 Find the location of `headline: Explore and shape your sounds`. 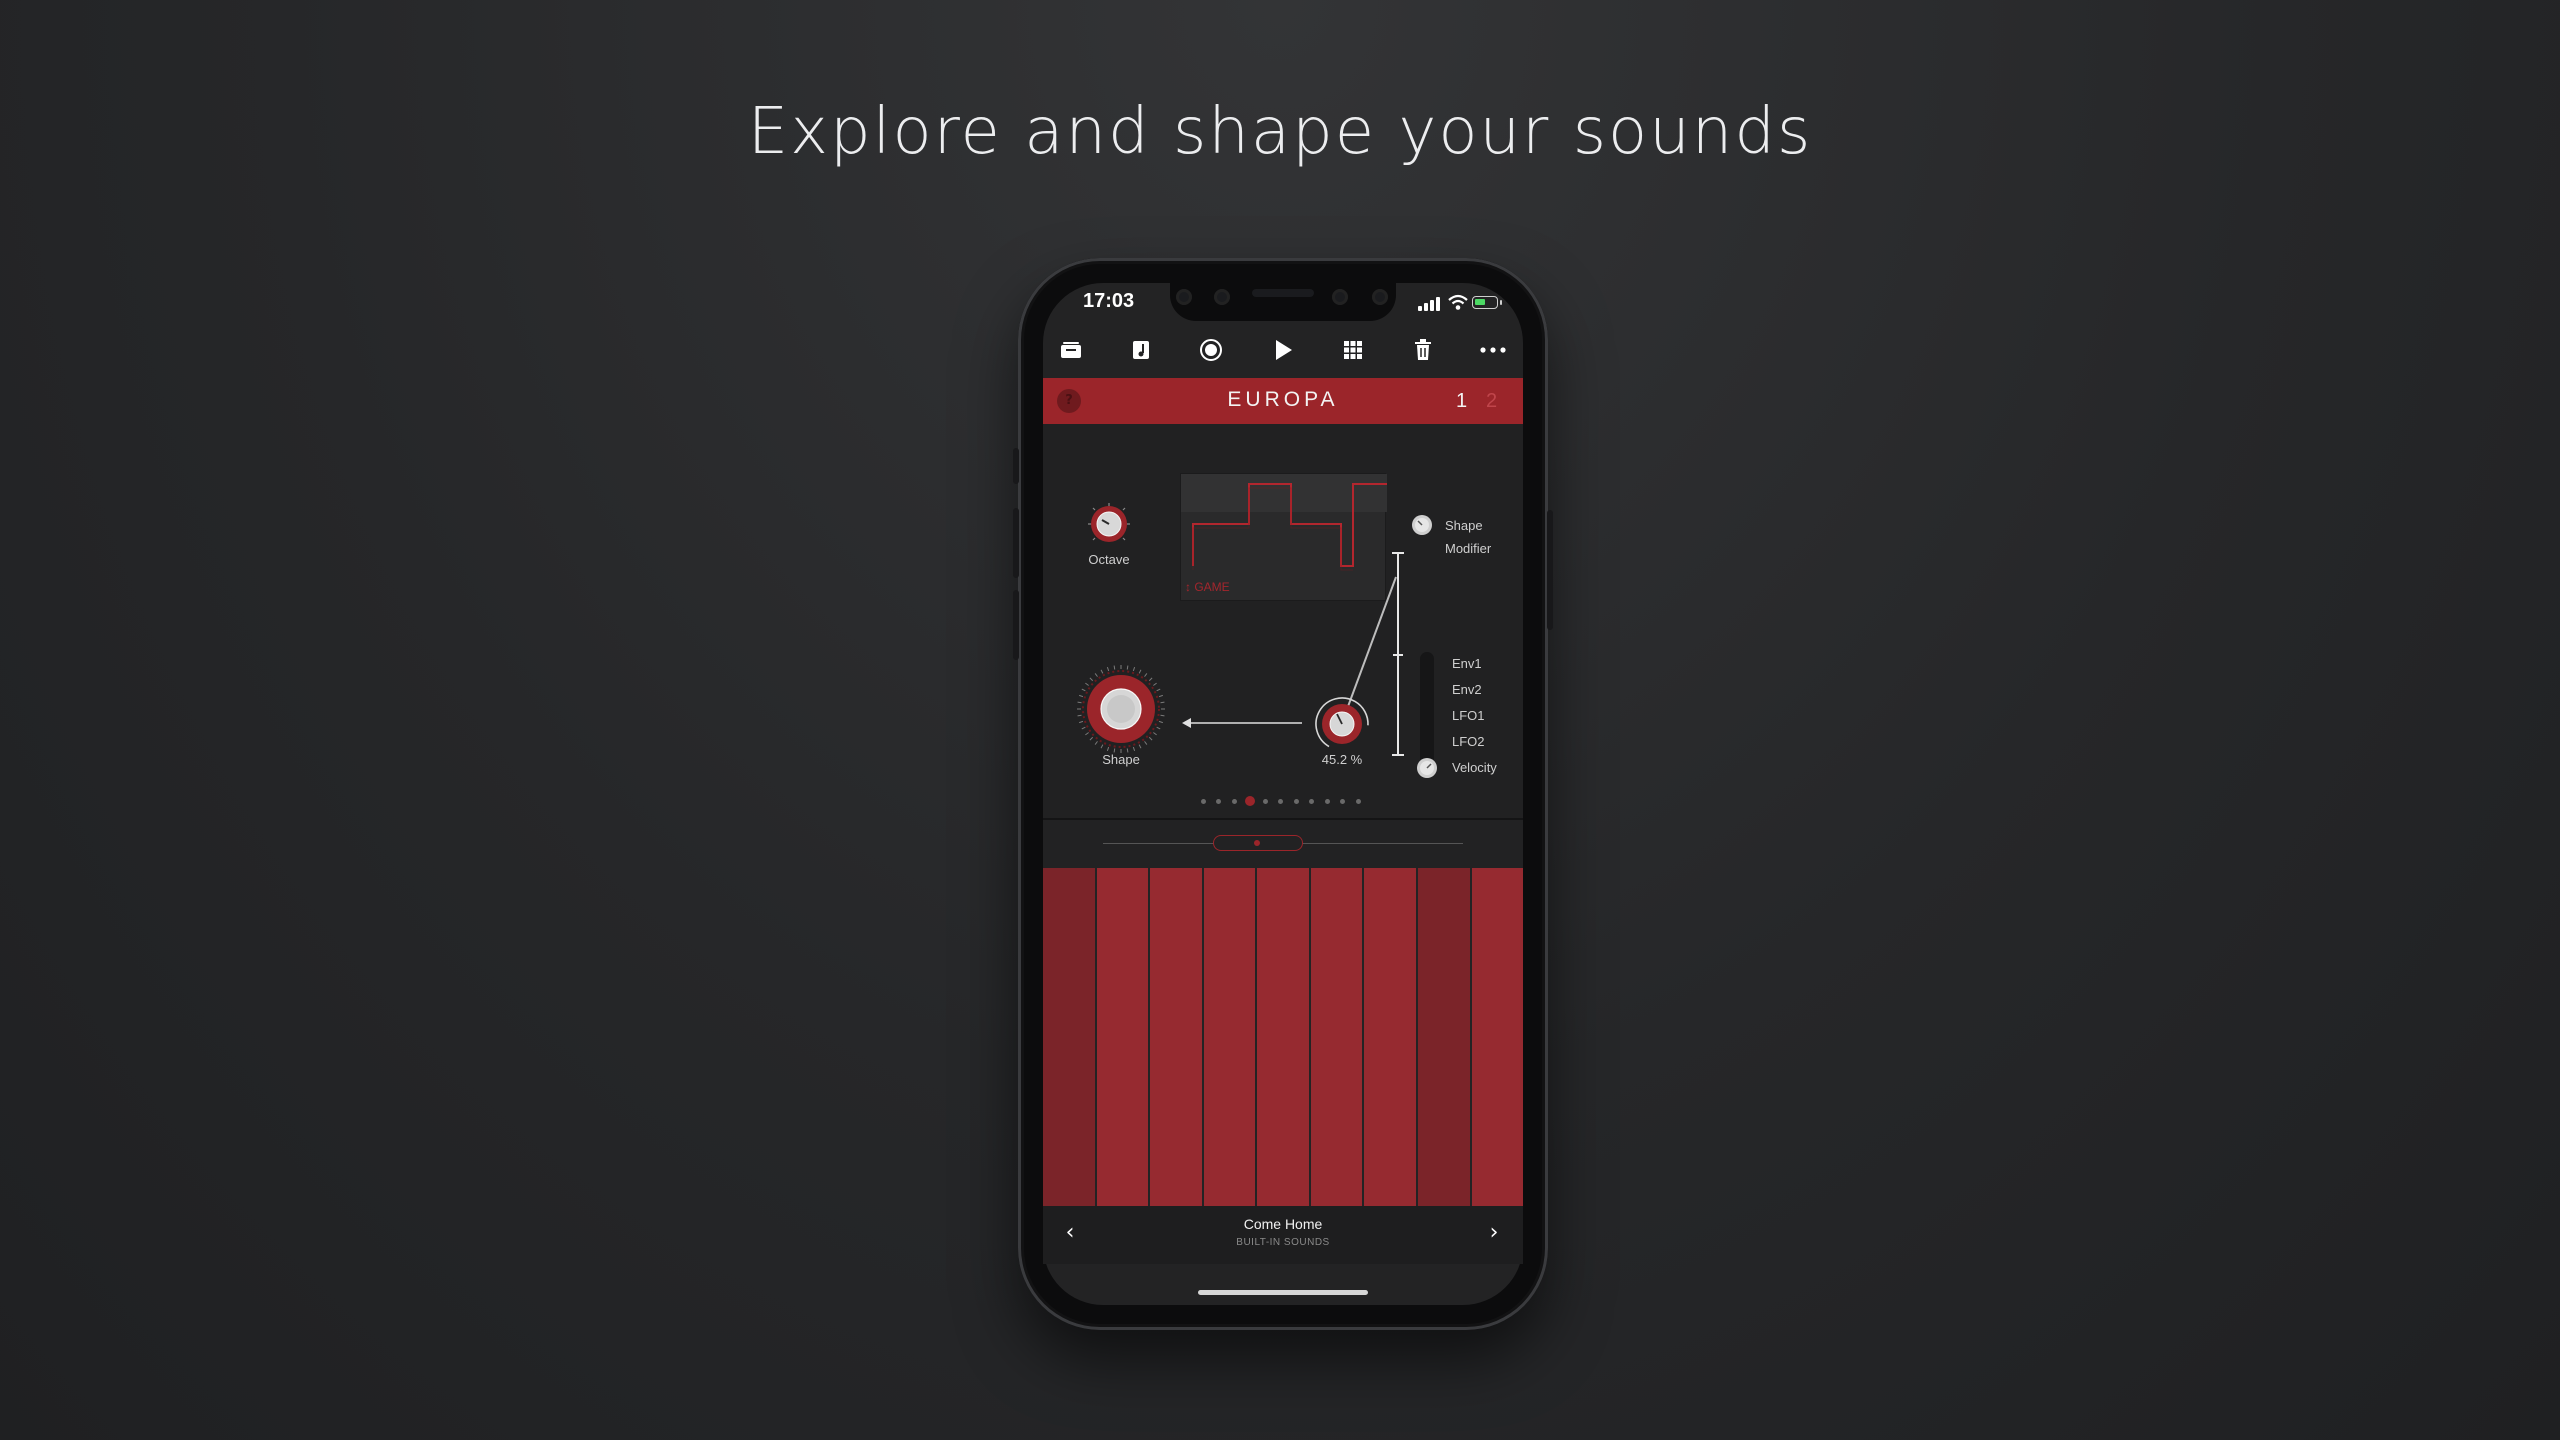

headline: Explore and shape your sounds is located at coordinates (1280, 132).